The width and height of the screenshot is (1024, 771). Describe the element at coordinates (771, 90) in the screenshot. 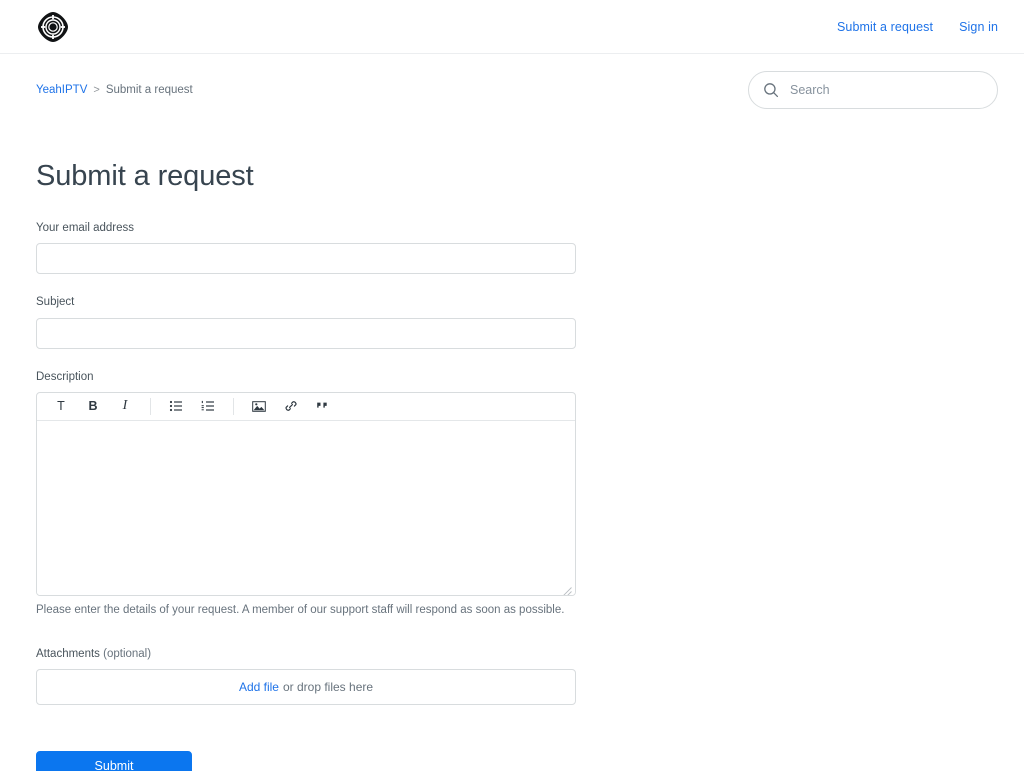

I see `search-icon` at that location.